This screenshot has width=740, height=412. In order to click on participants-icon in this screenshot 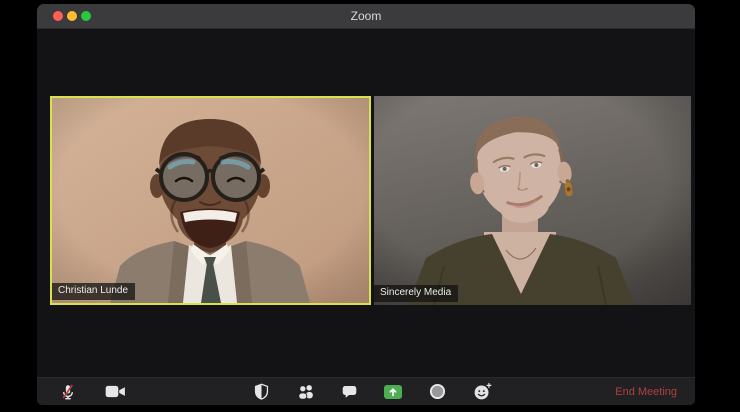, I will do `click(305, 392)`.